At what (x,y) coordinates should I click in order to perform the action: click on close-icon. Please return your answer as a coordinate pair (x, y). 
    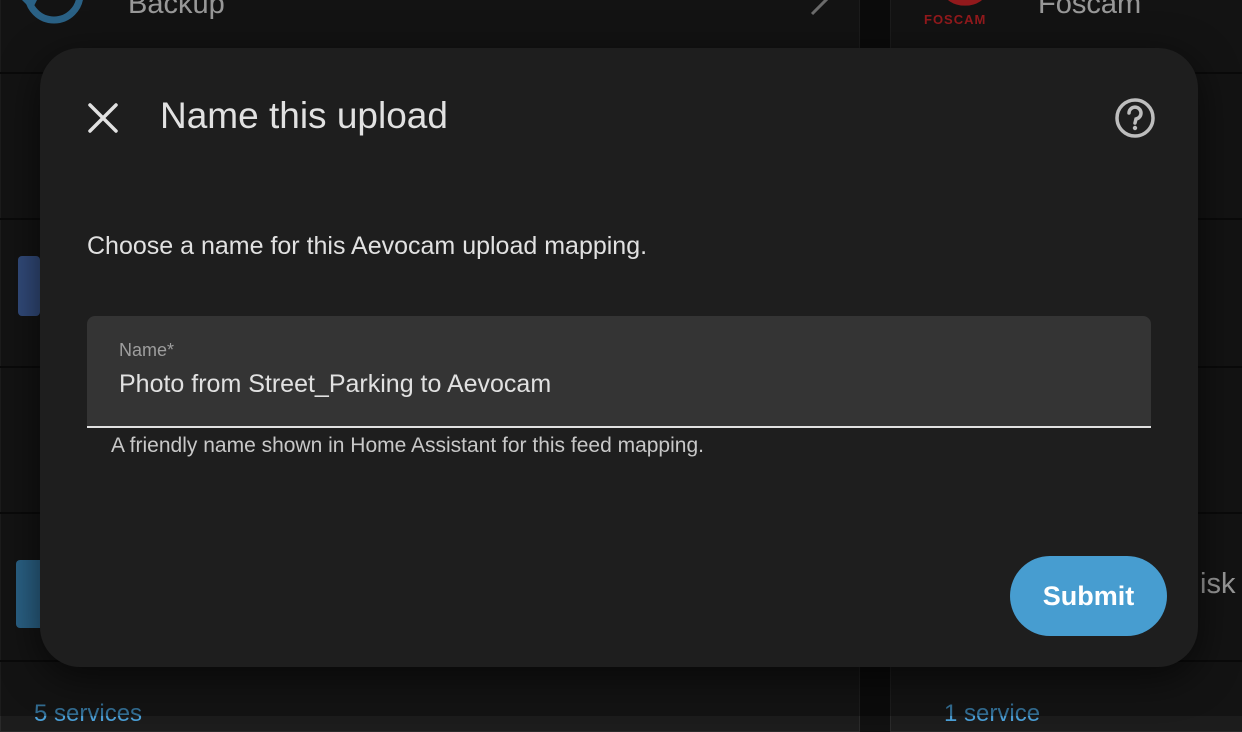
    Looking at the image, I should click on (103, 118).